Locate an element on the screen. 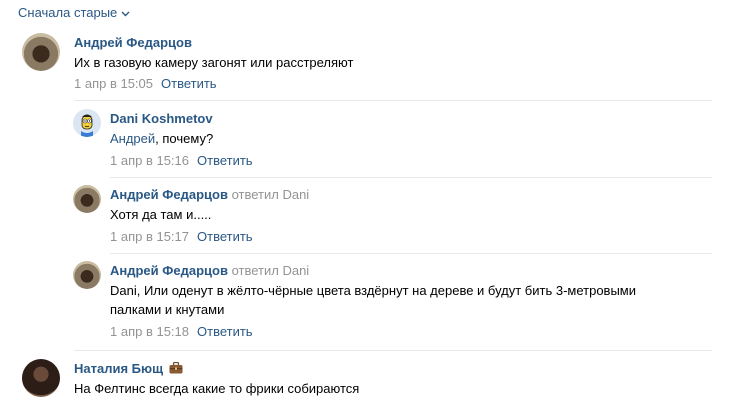  chevron-down-icon is located at coordinates (125, 14).